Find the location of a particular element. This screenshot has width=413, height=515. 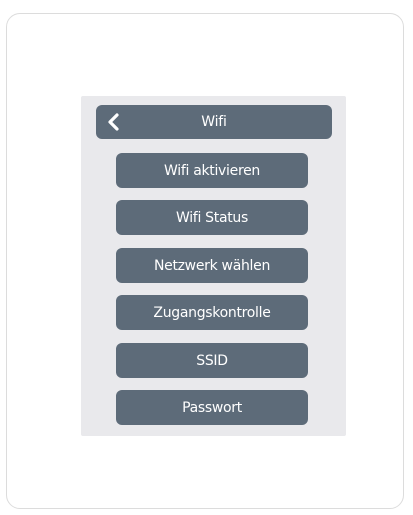

select-network-label: Netzwerk wählen is located at coordinates (212, 265).